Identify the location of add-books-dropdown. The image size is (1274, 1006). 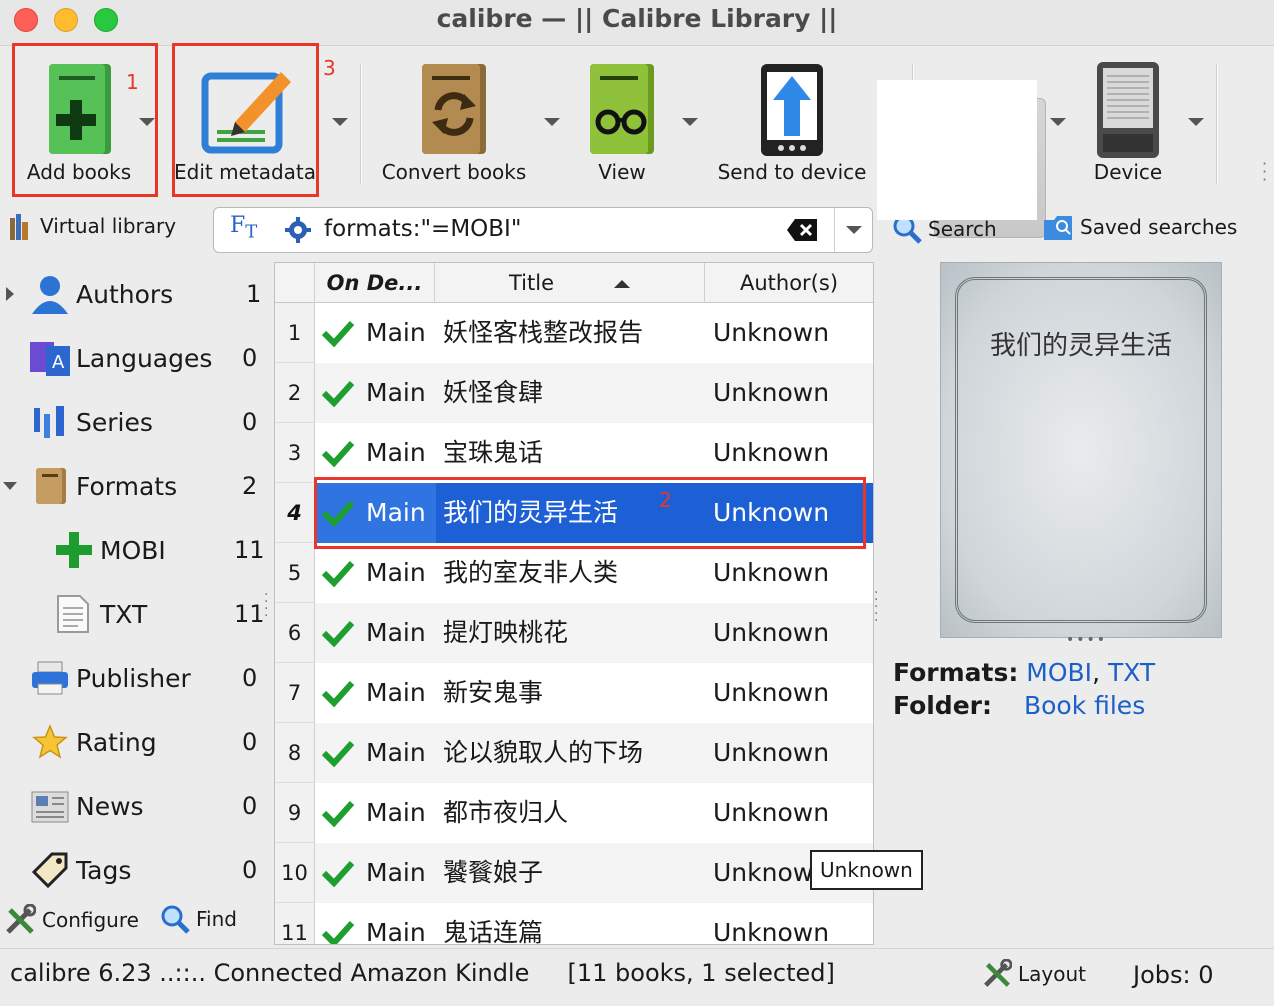
(147, 122).